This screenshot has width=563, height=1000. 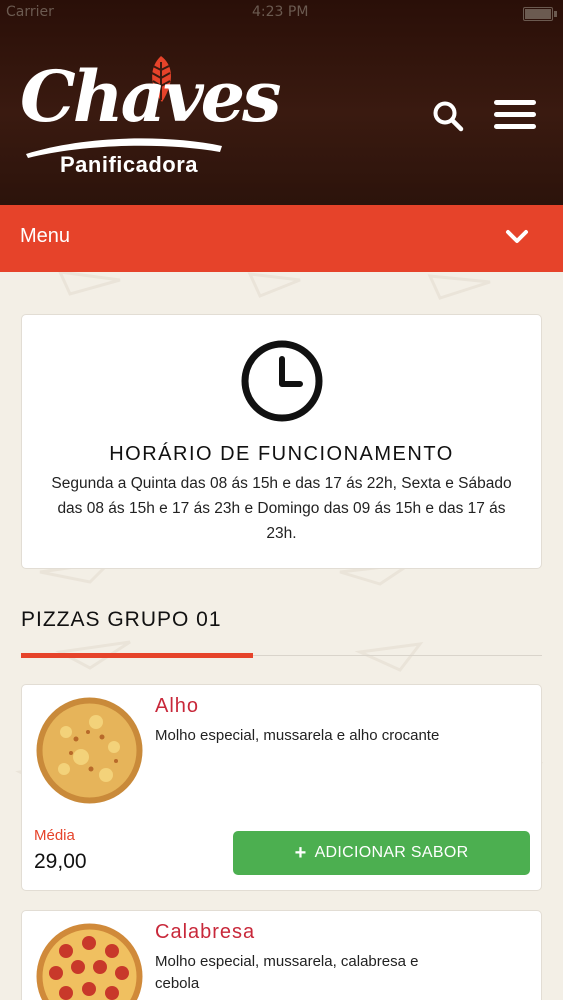 I want to click on product-name: Alho, so click(x=177, y=706).